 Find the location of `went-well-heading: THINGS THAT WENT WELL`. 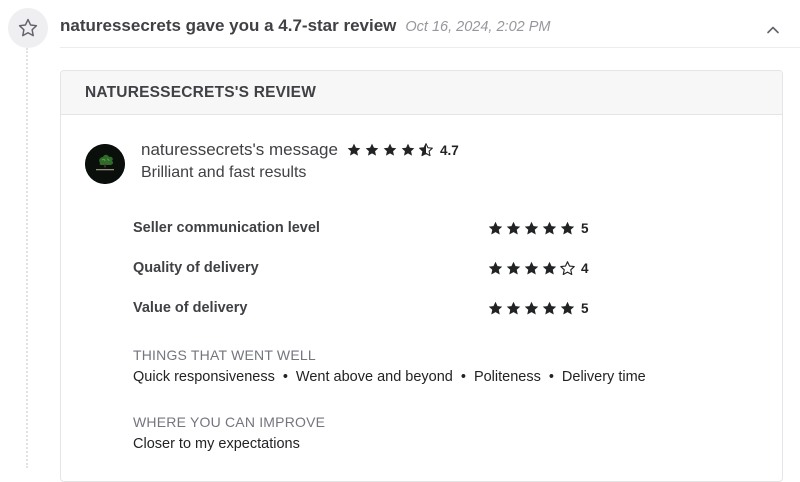

went-well-heading: THINGS THAT WENT WELL is located at coordinates (224, 355).